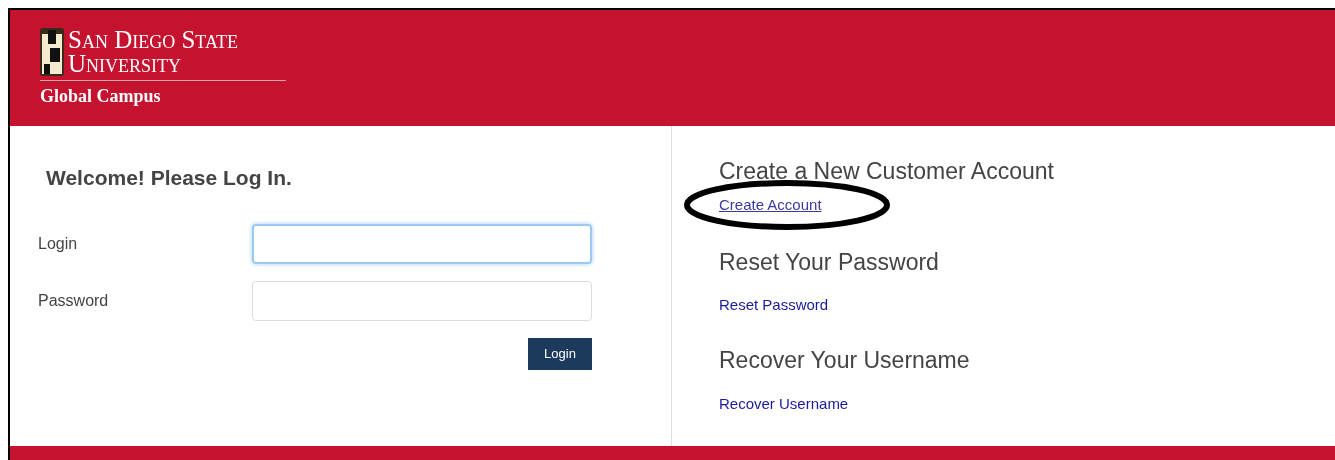 This screenshot has width=1335, height=460. What do you see at coordinates (153, 40) in the screenshot?
I see `logo-wordmark-line: San Diego State` at bounding box center [153, 40].